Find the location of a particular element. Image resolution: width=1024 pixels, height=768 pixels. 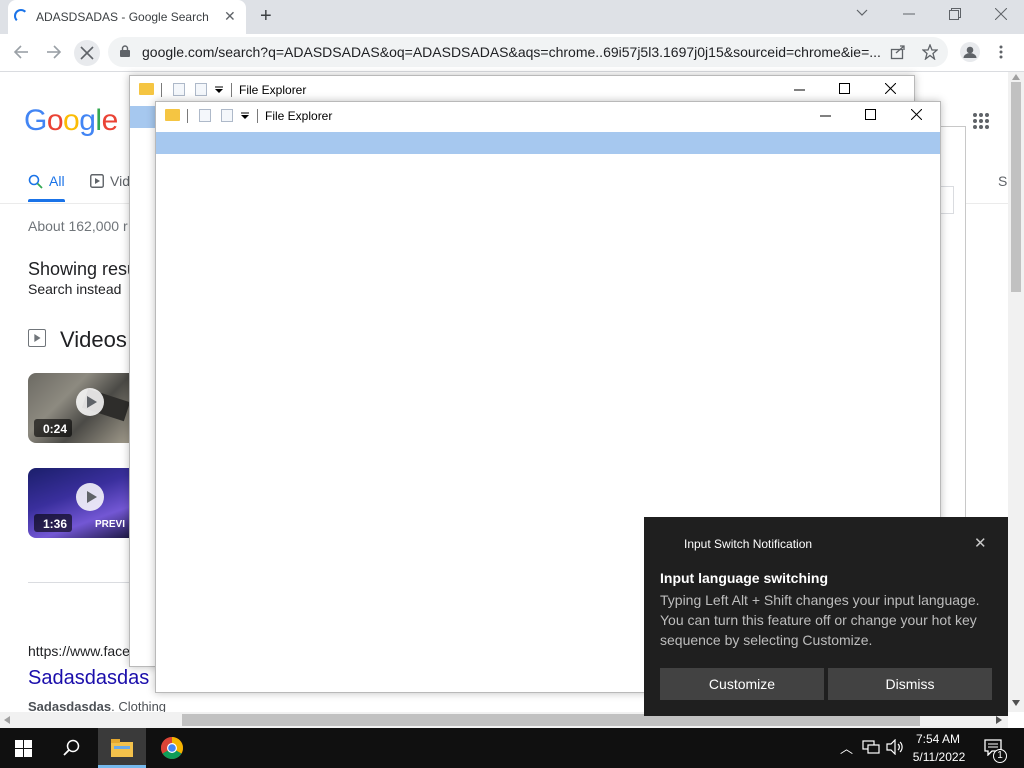

tab-search-icon is located at coordinates (862, 13).